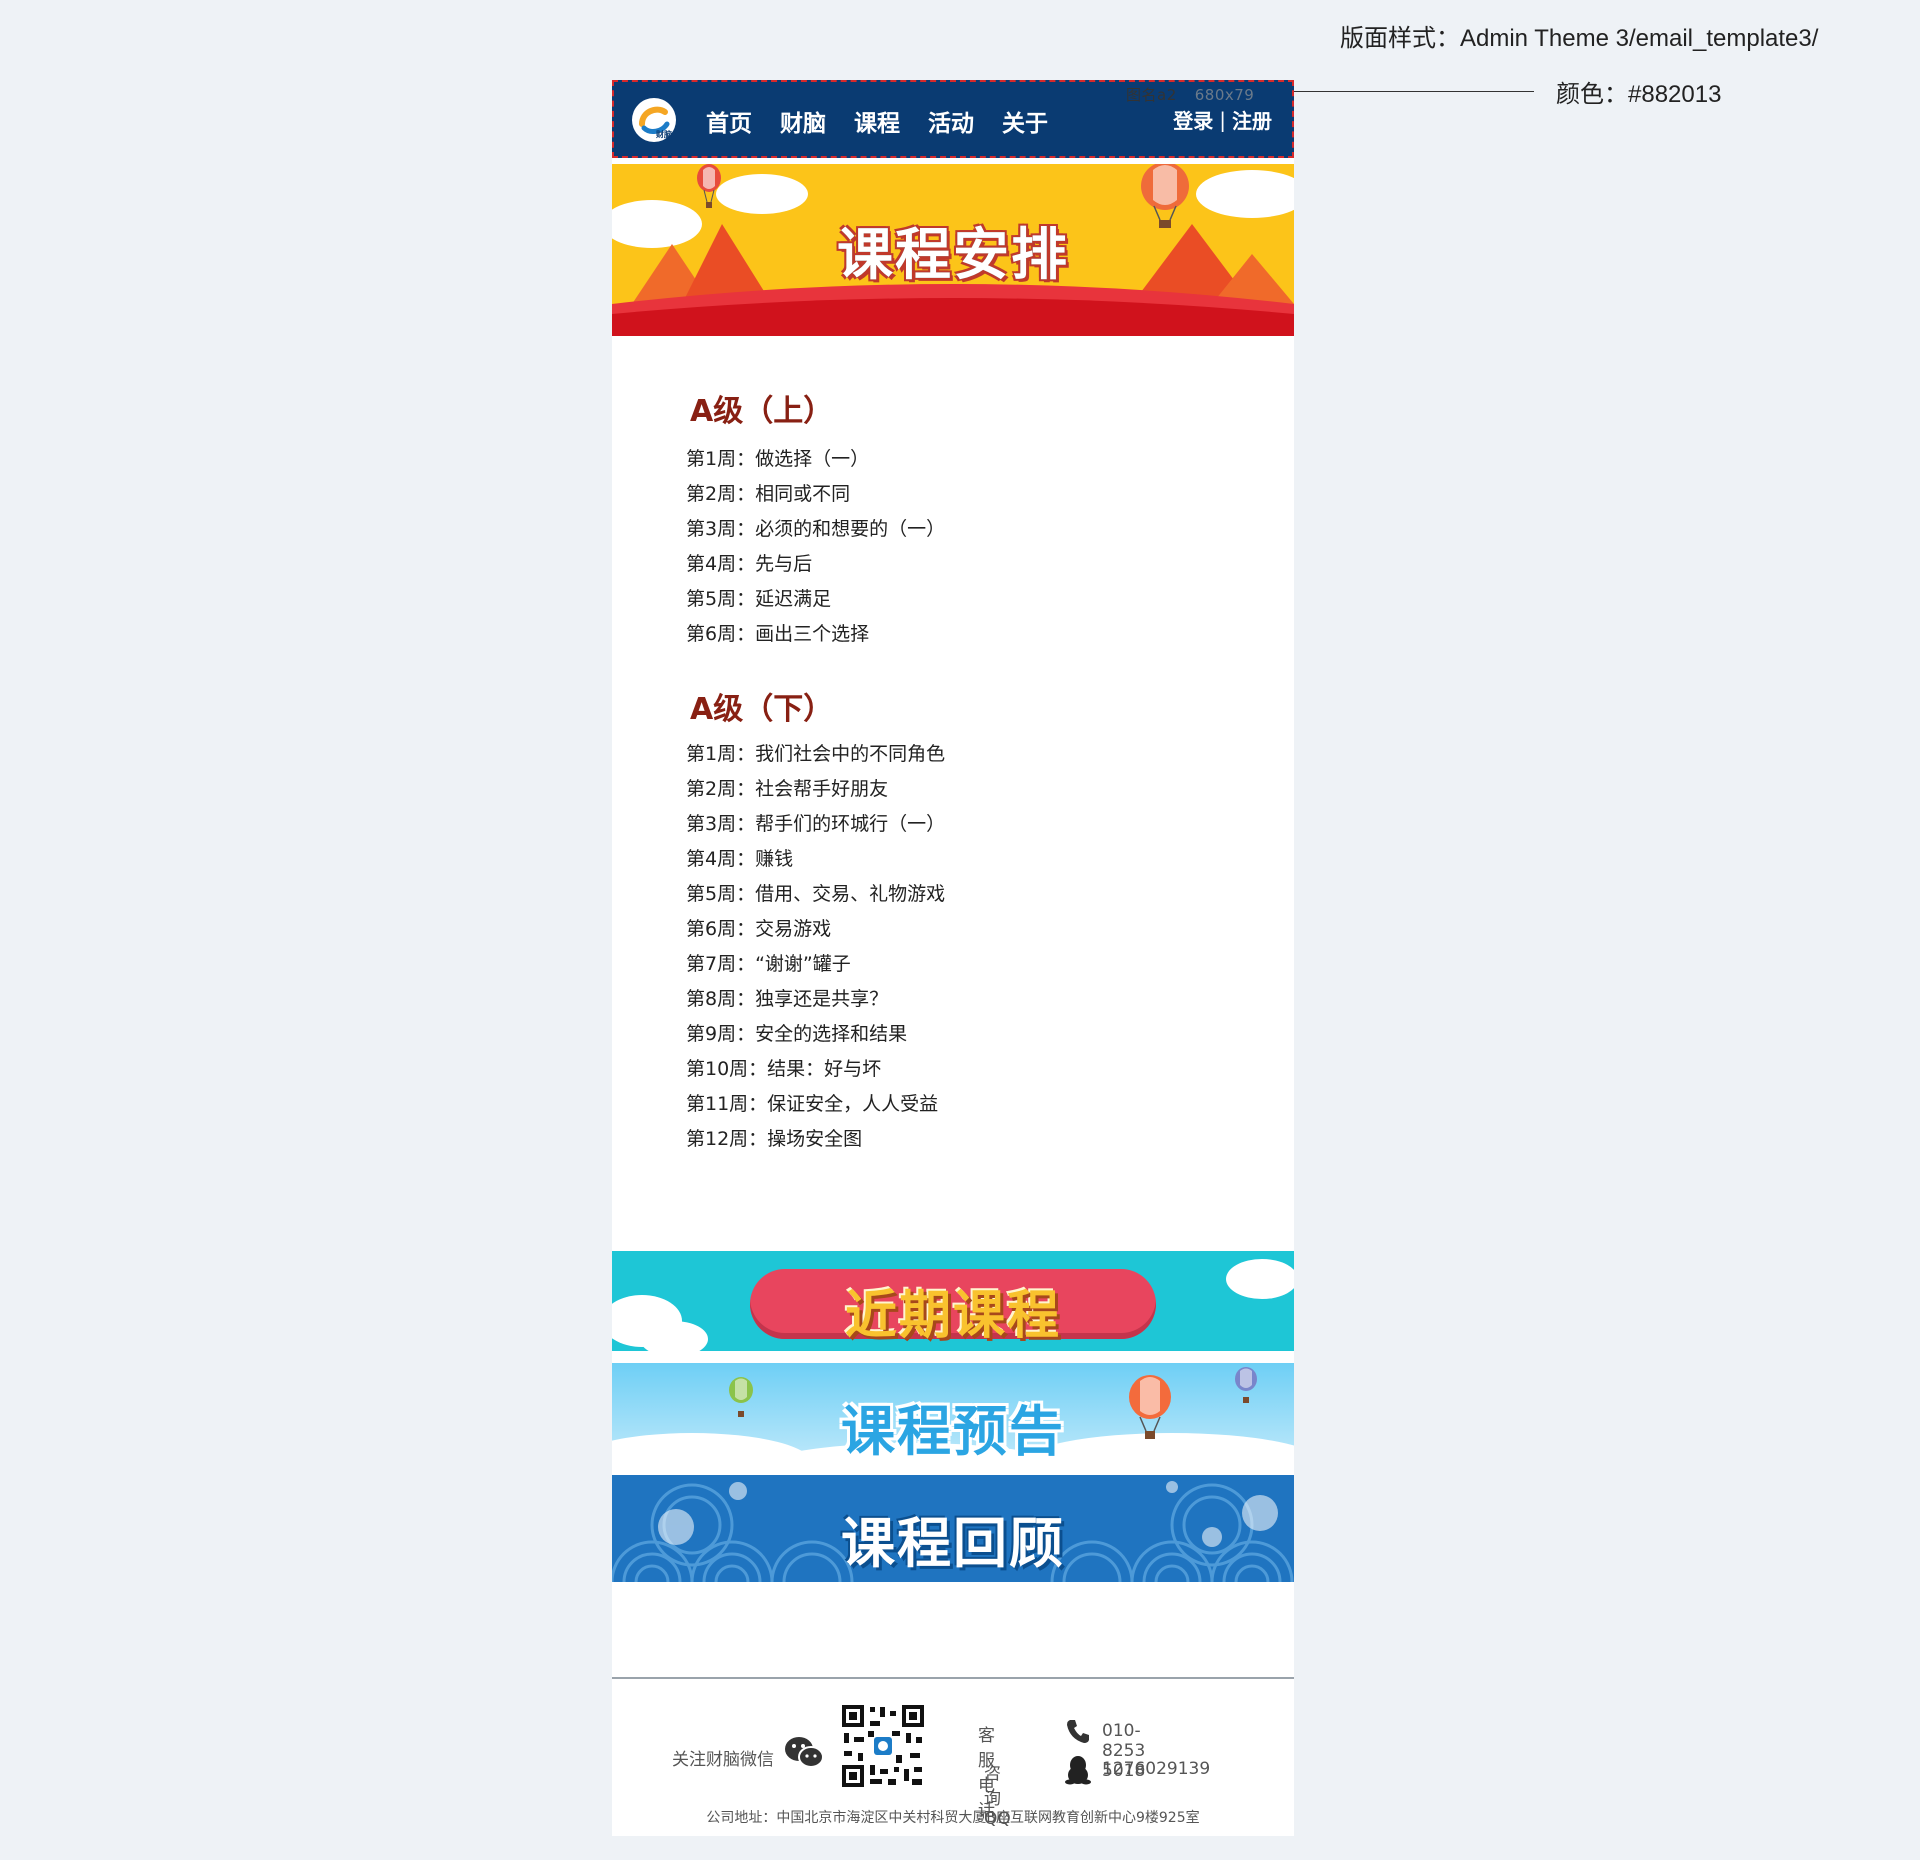 This screenshot has height=1860, width=1920. Describe the element at coordinates (1579, 38) in the screenshot. I see `style-annotation: 版面样式：Admin Theme 3/email_template3/` at that location.